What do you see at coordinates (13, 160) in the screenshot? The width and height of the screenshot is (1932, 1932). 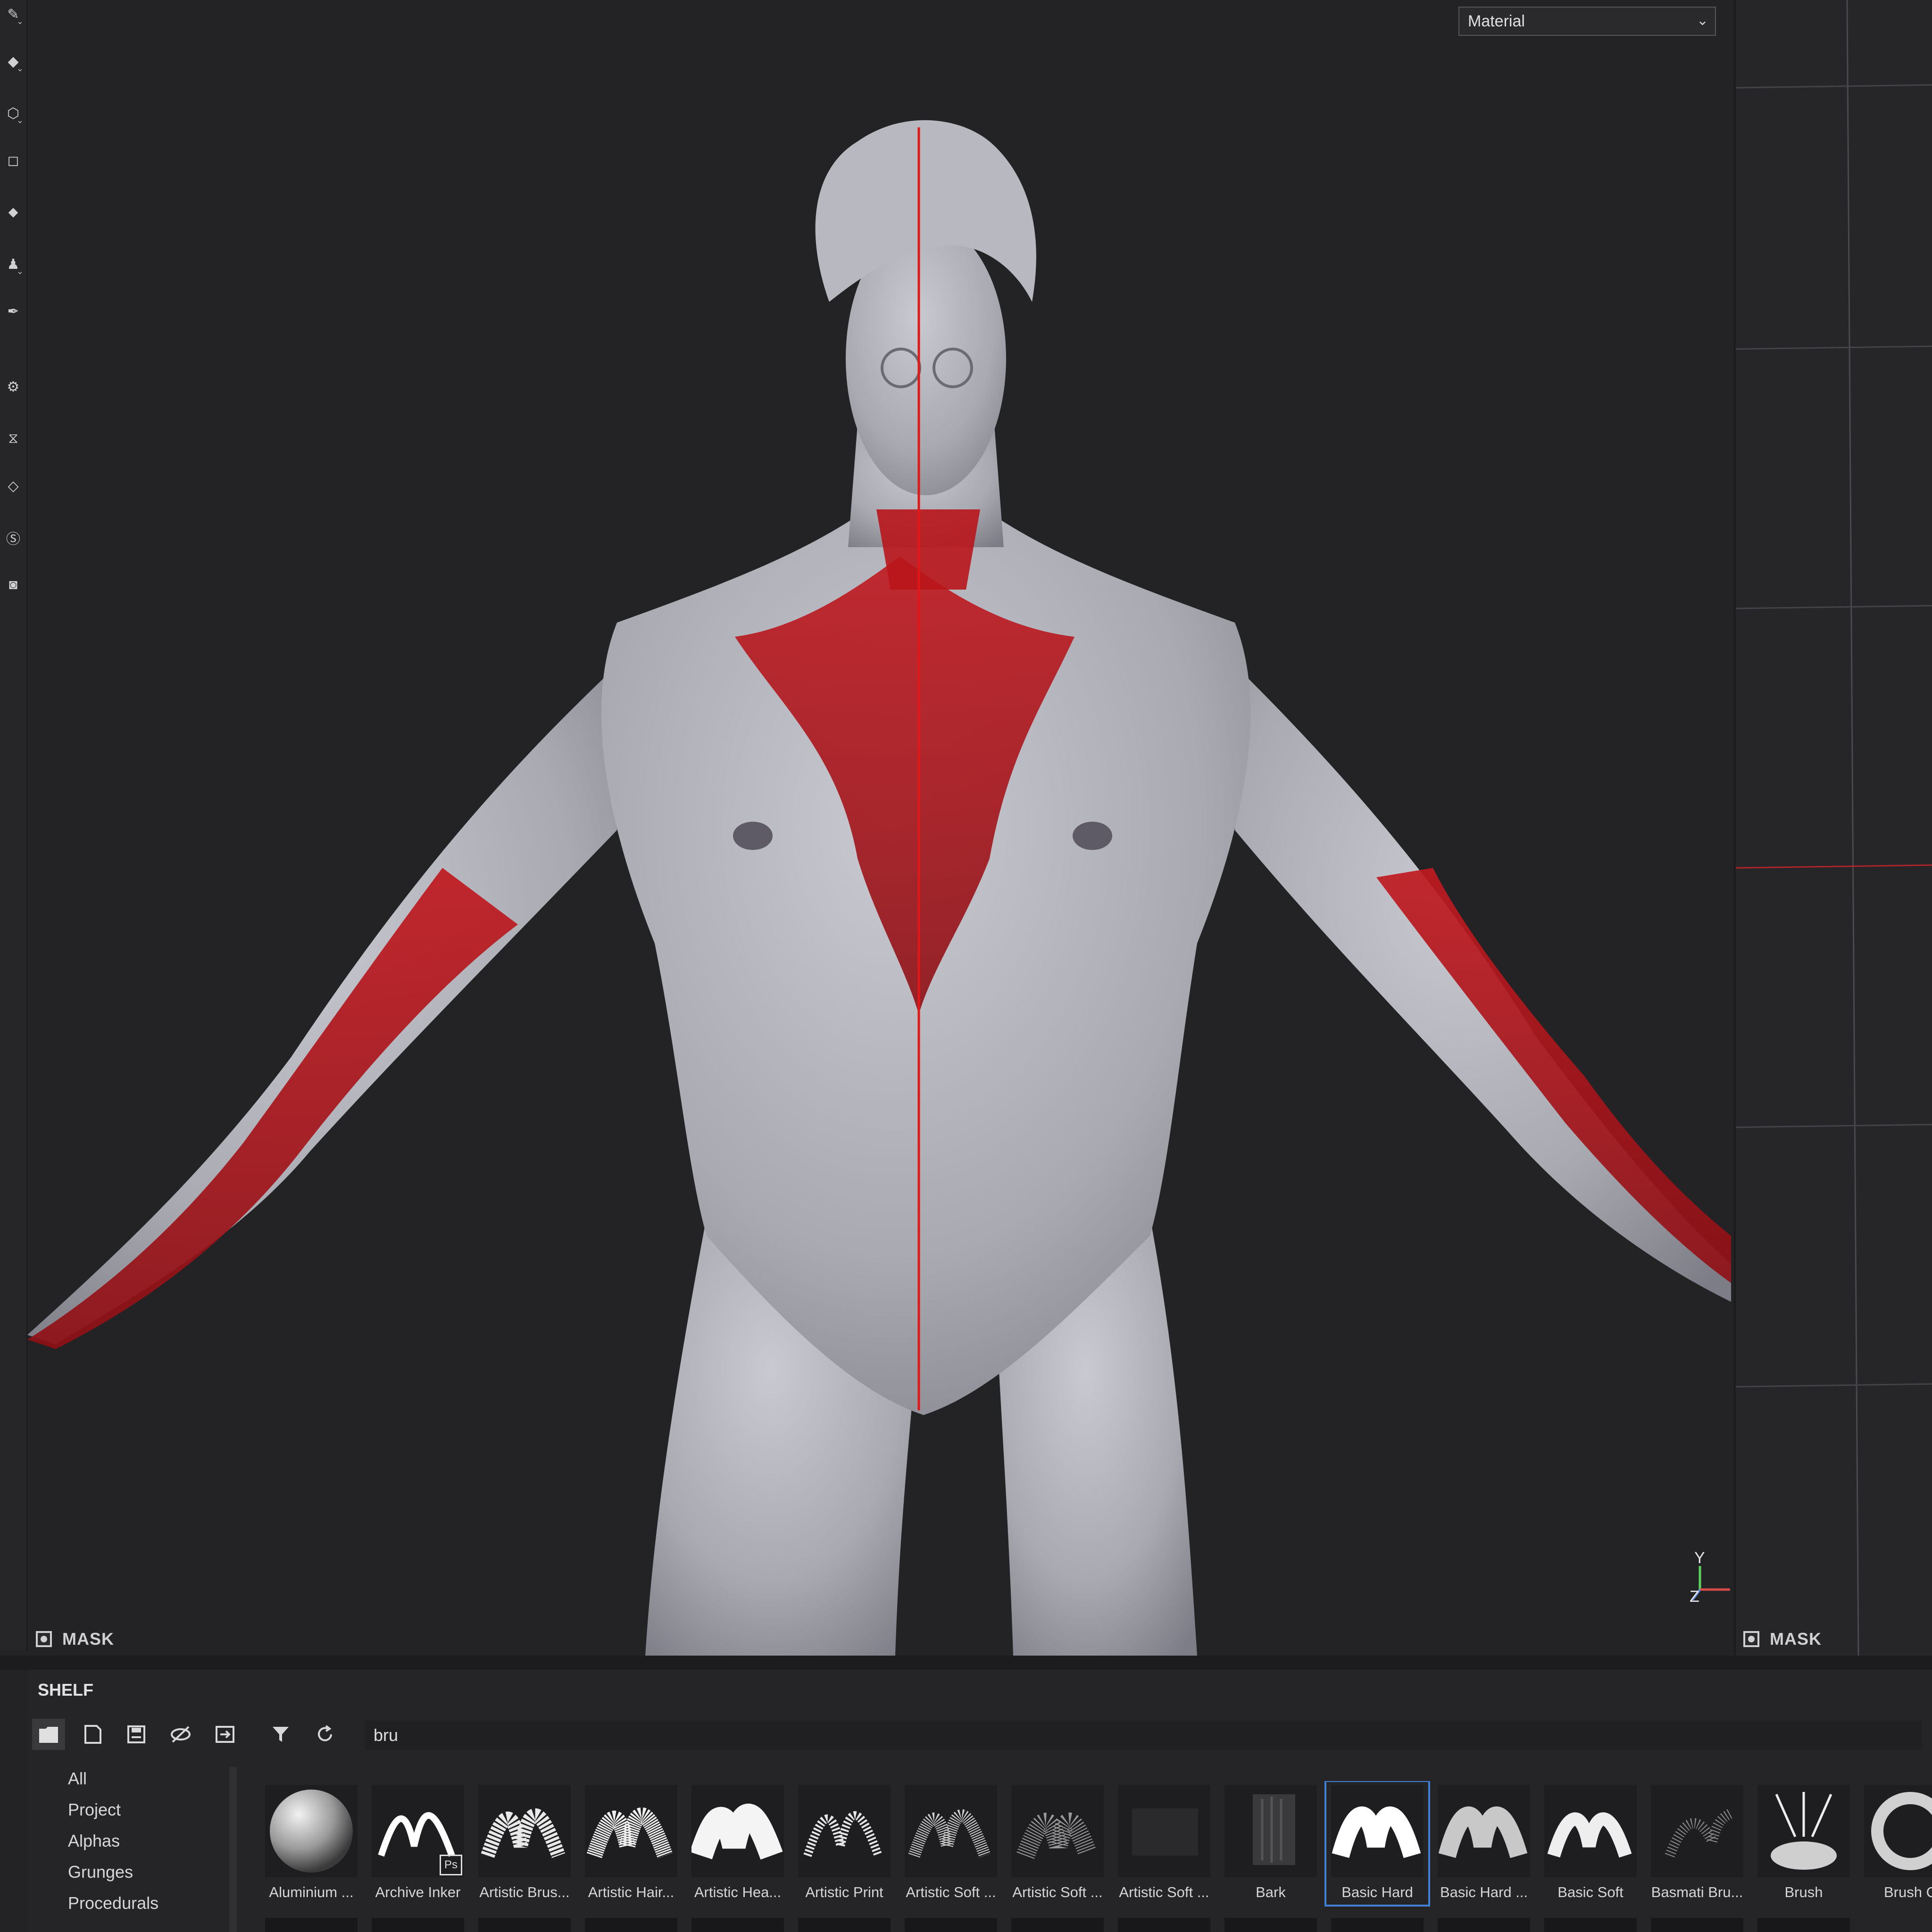 I see `polygon-fill-icon: ◻` at bounding box center [13, 160].